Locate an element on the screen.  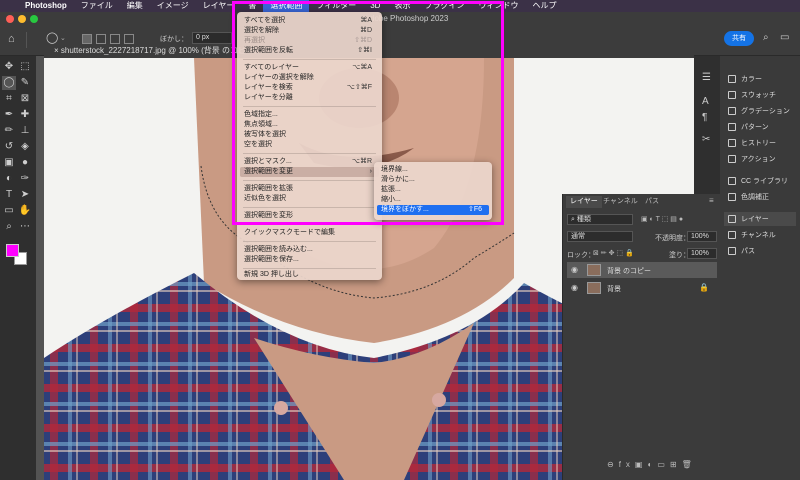
panel-swatches-label: スウォッチ is located at coordinates (758, 95).